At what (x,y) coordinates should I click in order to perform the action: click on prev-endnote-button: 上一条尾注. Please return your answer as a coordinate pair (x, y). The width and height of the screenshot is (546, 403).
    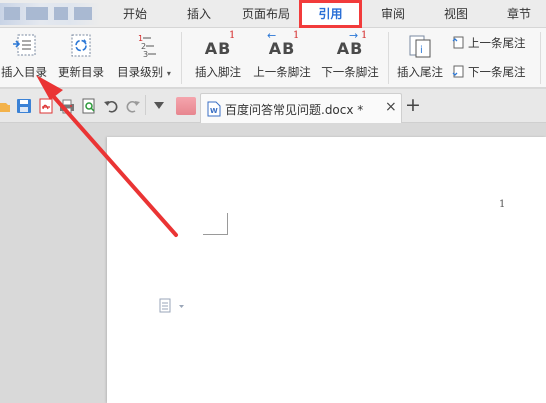
    Looking at the image, I should click on (489, 43).